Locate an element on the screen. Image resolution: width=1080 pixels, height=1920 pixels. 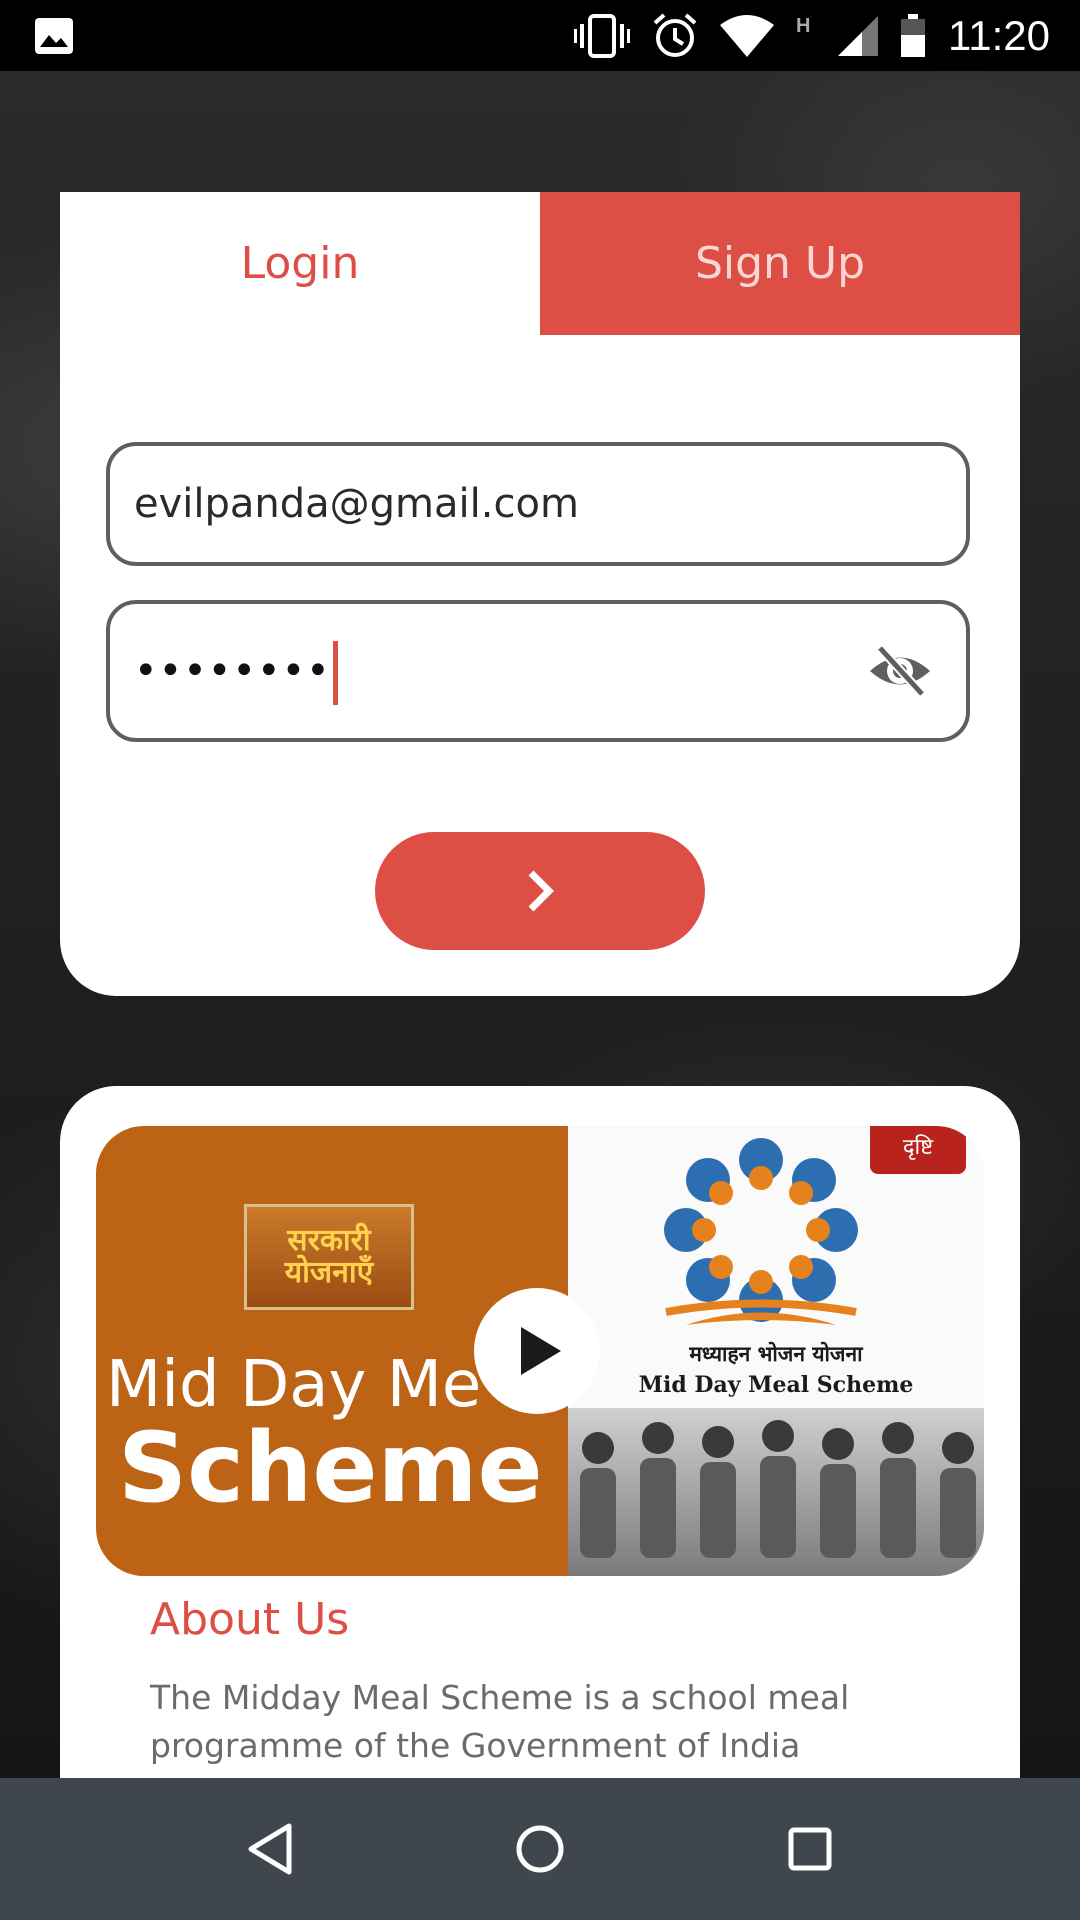
recents-button is located at coordinates (810, 1849).